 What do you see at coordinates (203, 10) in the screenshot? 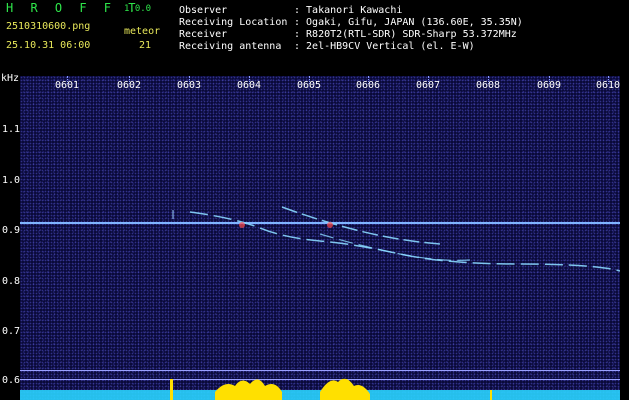
I see `observer-label: Observer` at bounding box center [203, 10].